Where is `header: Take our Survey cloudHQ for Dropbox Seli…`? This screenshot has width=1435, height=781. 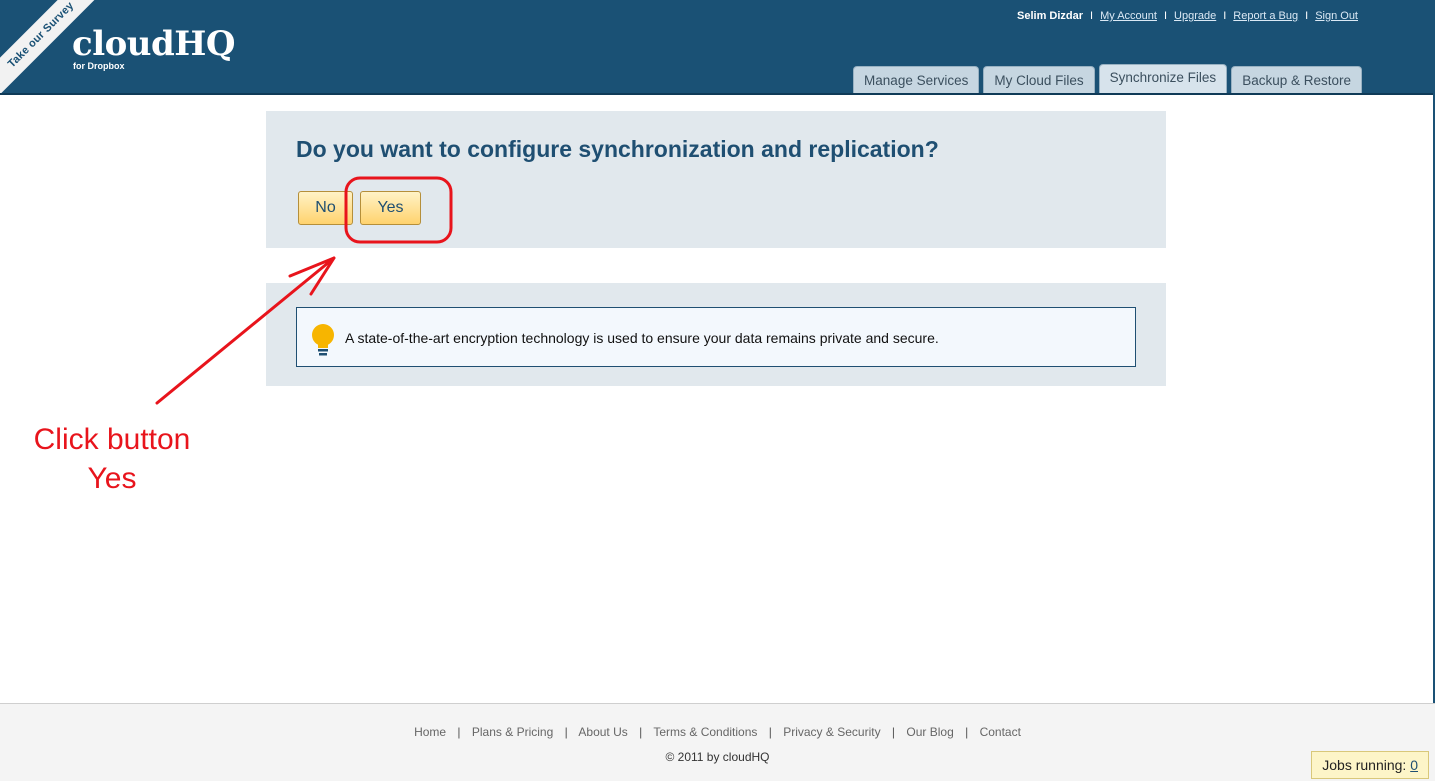
header: Take our Survey cloudHQ for Dropbox Seli… is located at coordinates (717, 47).